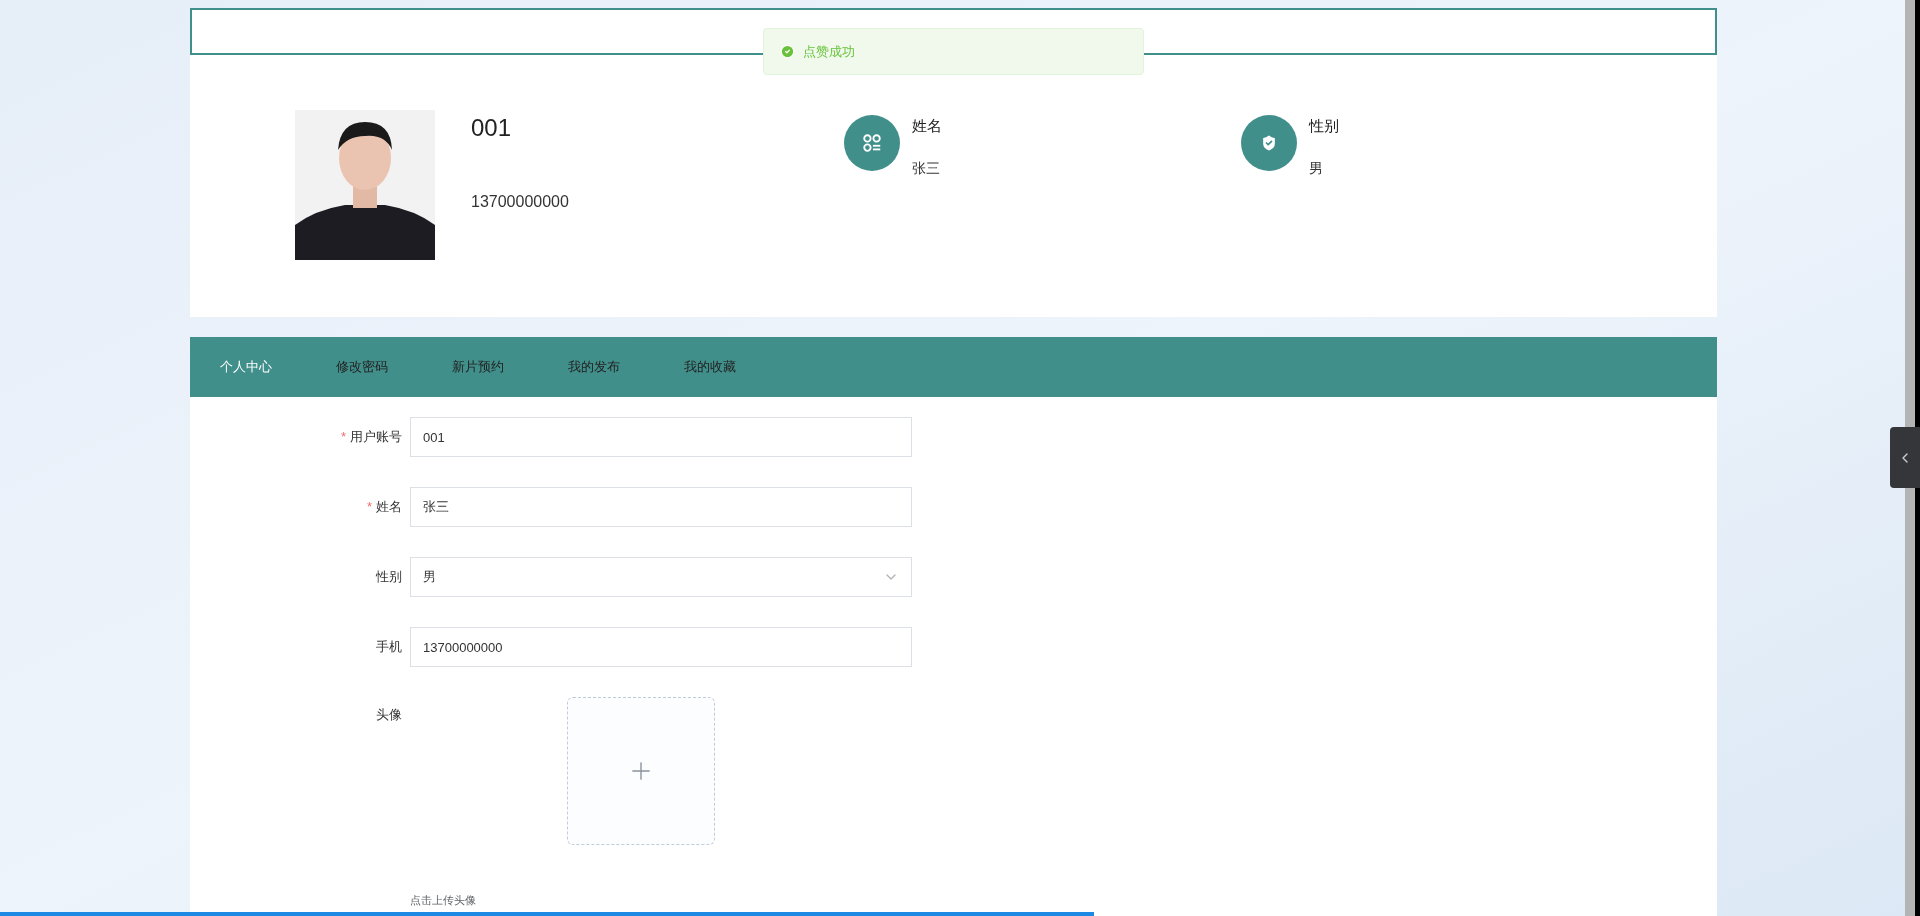 Image resolution: width=1920 pixels, height=916 pixels. What do you see at coordinates (478, 367) in the screenshot?
I see `tab: 新片预约` at bounding box center [478, 367].